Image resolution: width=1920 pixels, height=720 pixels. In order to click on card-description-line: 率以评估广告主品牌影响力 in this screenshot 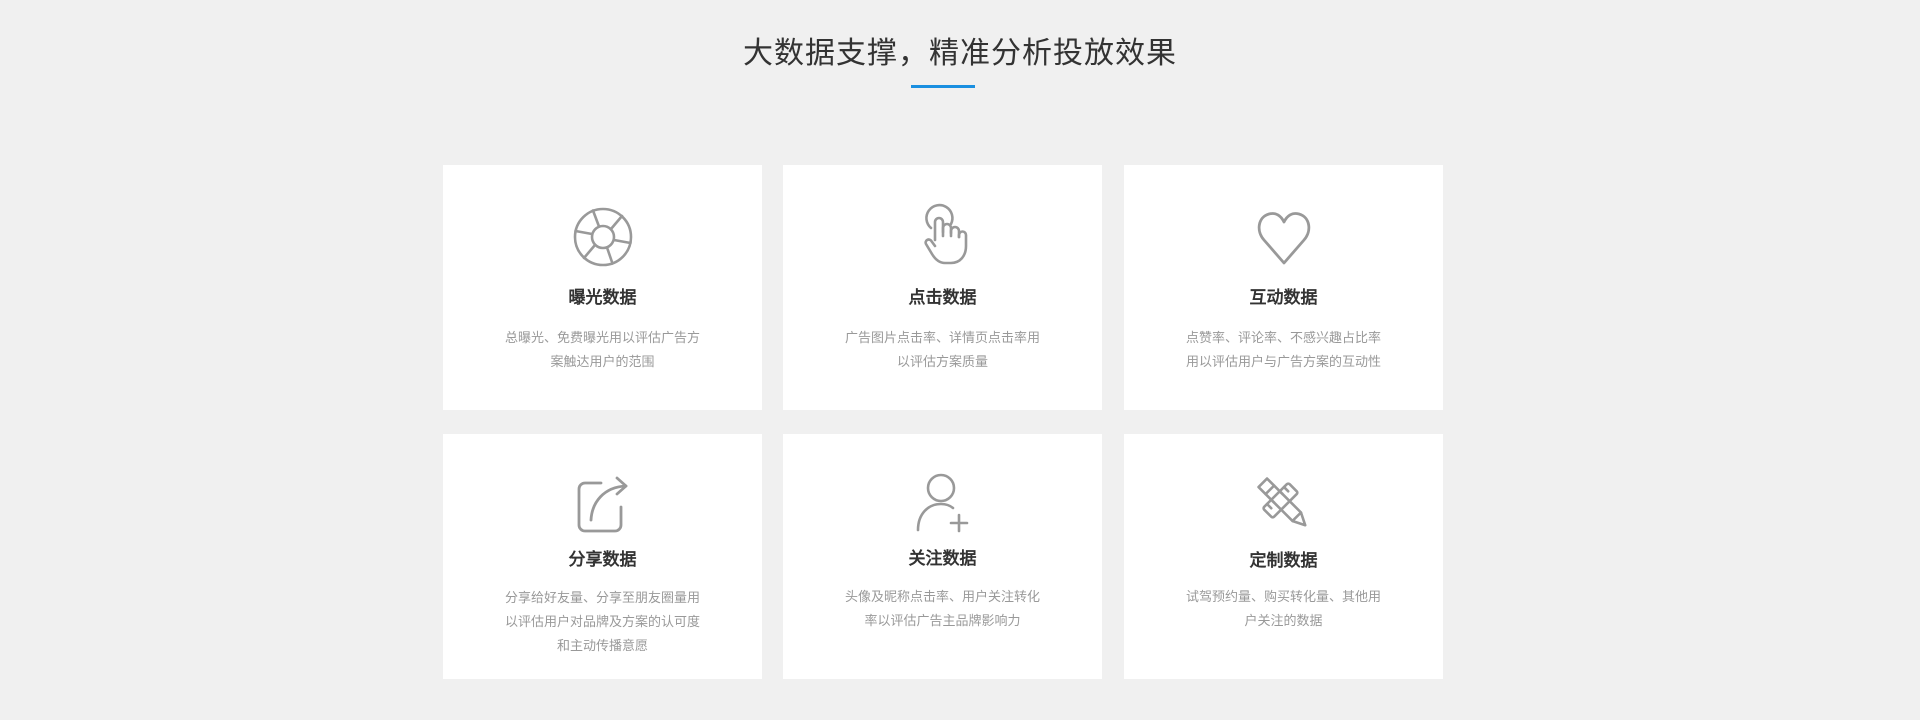, I will do `click(942, 621)`.